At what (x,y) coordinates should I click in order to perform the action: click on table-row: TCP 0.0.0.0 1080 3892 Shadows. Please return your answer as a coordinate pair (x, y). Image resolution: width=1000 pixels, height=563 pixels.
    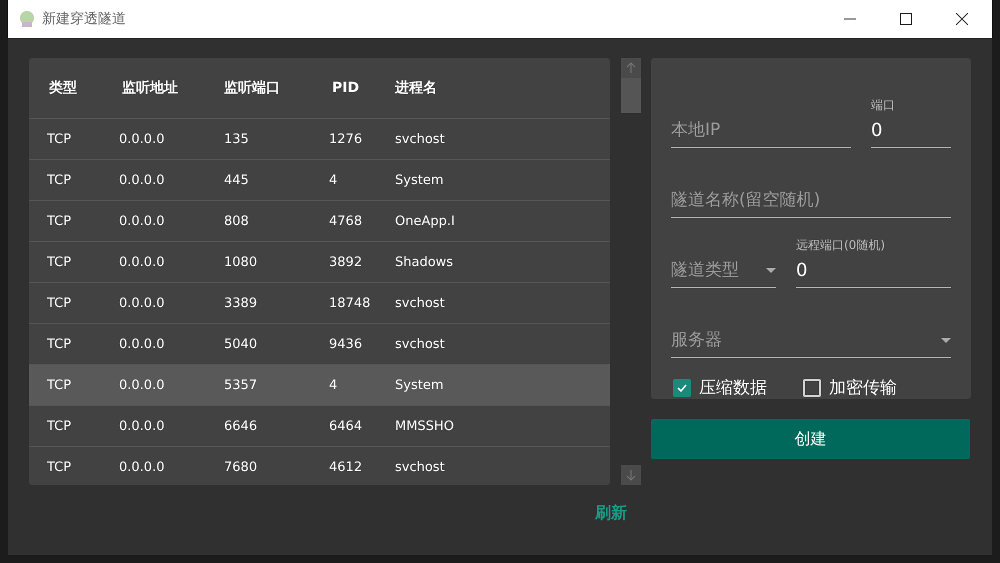
    Looking at the image, I should click on (319, 262).